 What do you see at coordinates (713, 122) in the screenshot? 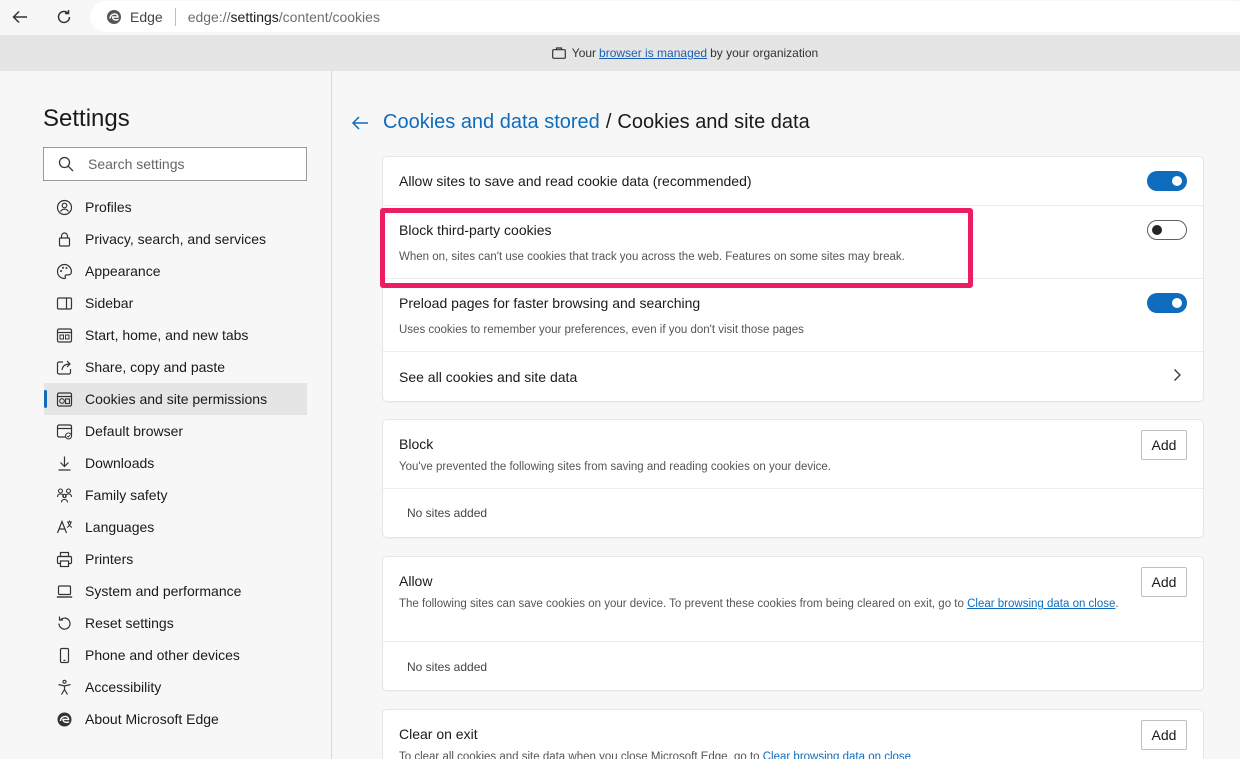
I see `page-title: Cookies and site data` at bounding box center [713, 122].